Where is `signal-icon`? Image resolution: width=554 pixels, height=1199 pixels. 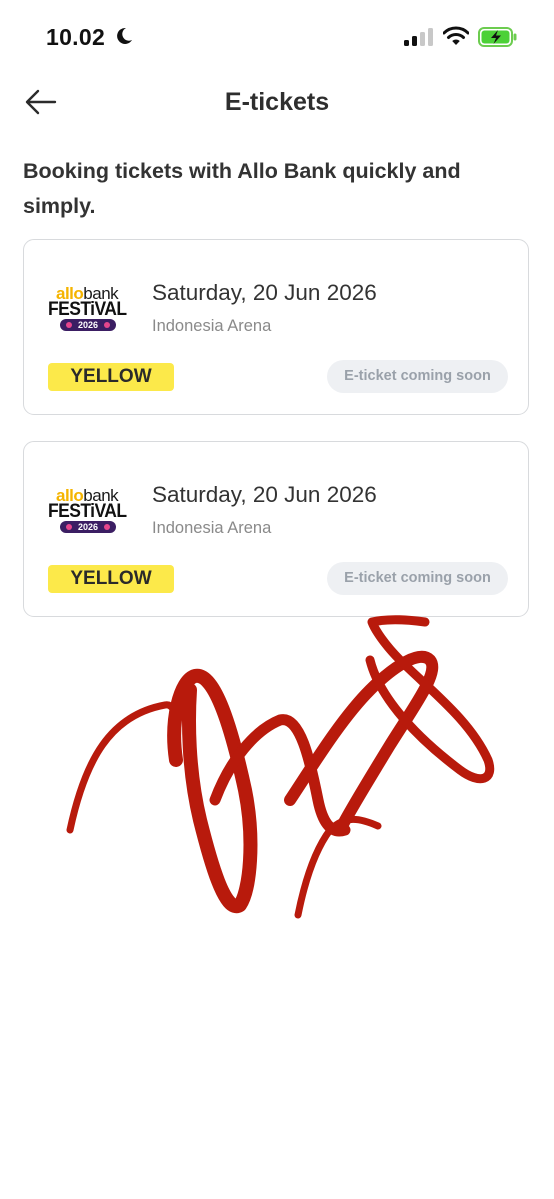 signal-icon is located at coordinates (418, 37).